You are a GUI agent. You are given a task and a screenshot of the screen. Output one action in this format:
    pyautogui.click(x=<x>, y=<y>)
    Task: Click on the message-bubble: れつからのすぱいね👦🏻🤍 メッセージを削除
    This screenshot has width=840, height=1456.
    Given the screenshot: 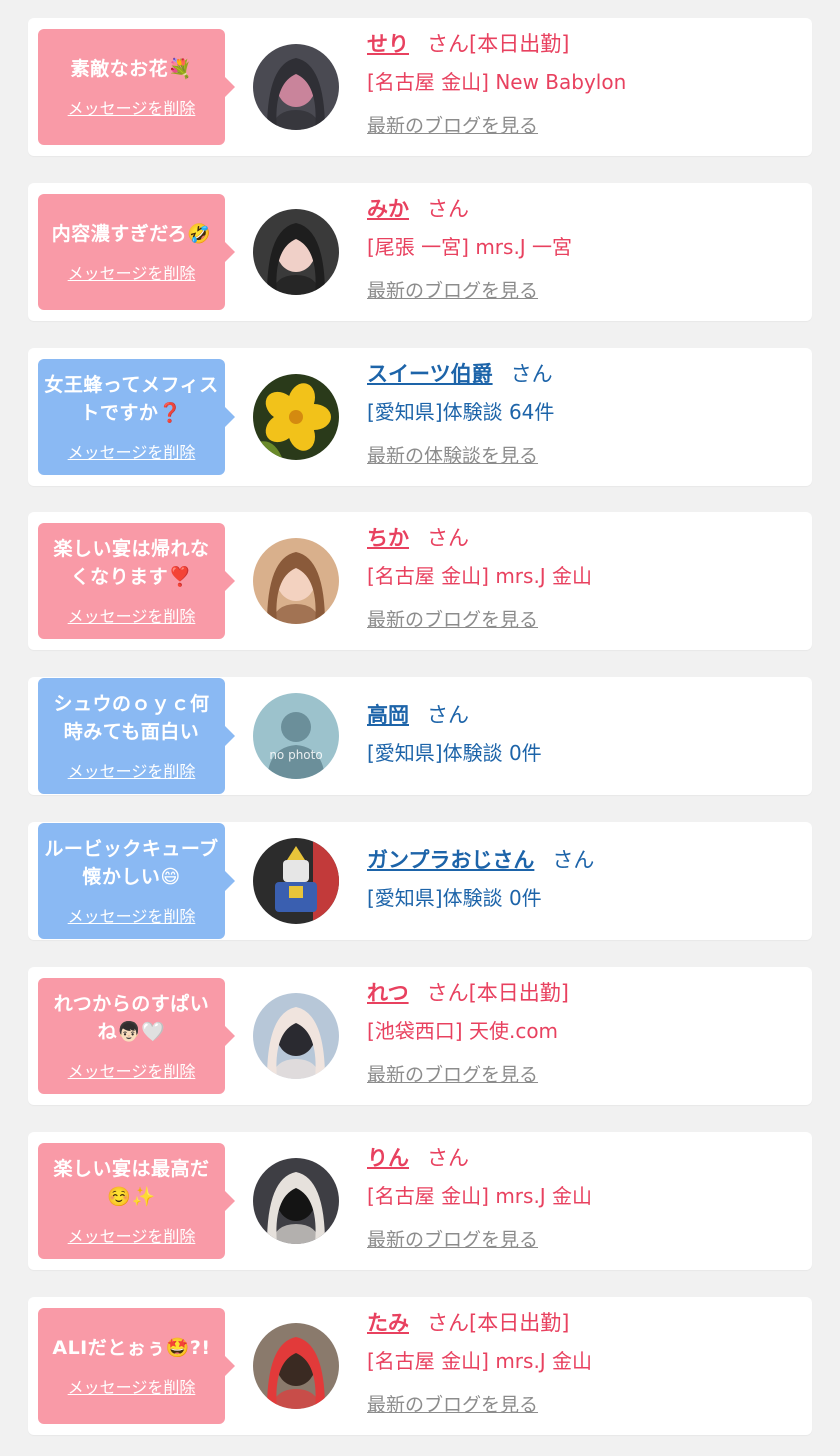 What is the action you would take?
    pyautogui.click(x=136, y=1036)
    